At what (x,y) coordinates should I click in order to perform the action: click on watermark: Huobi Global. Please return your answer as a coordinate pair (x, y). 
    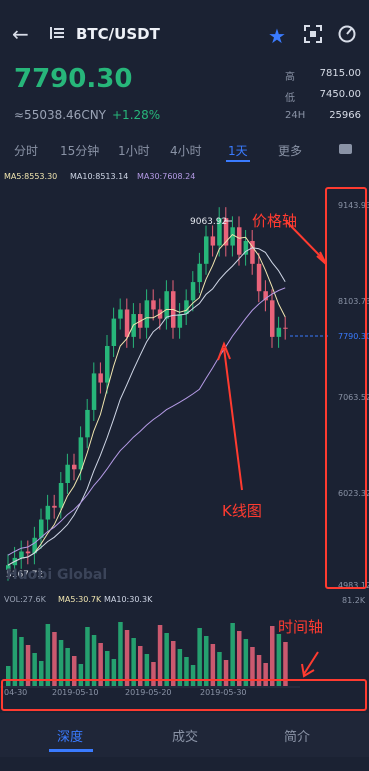
    Looking at the image, I should click on (57, 575).